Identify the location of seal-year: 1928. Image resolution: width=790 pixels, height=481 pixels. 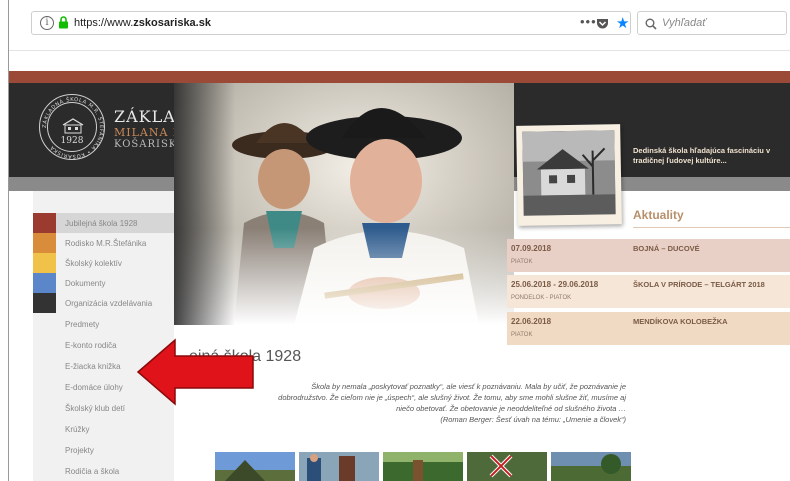
(72, 141).